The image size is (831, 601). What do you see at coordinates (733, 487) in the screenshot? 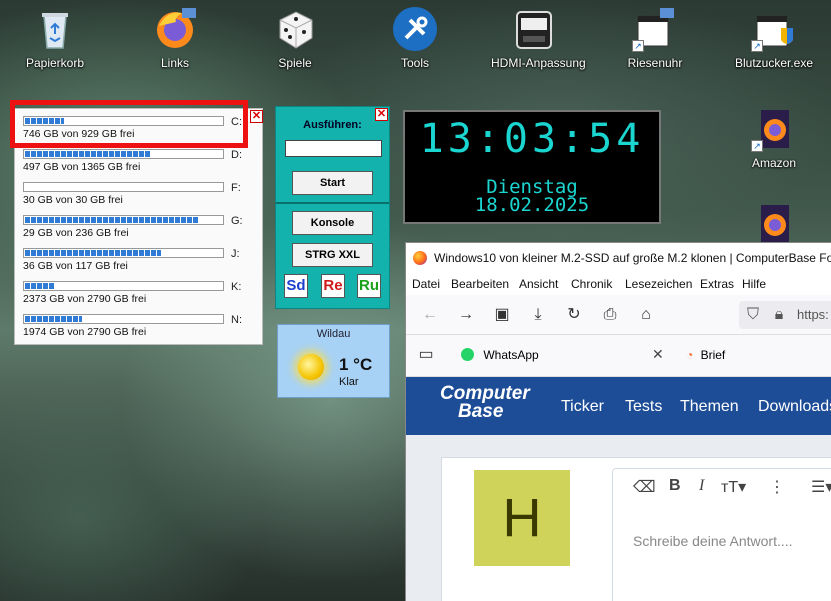
I see `text-size-icon: тT▾` at bounding box center [733, 487].